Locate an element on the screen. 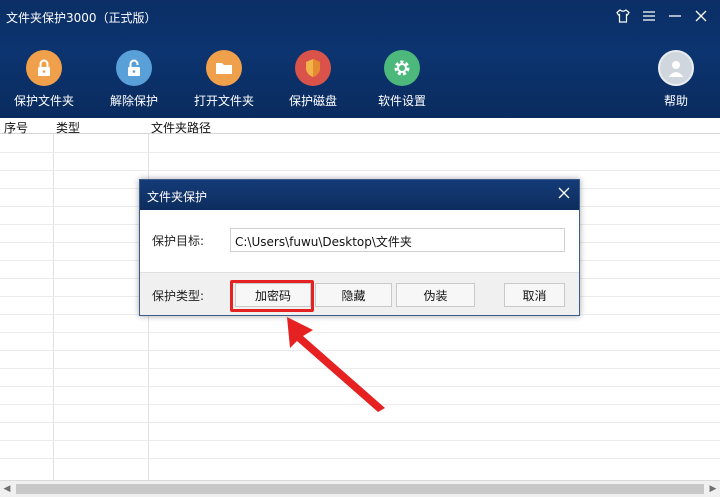 This screenshot has width=720, height=497. cancel-button: 取消 is located at coordinates (534, 295).